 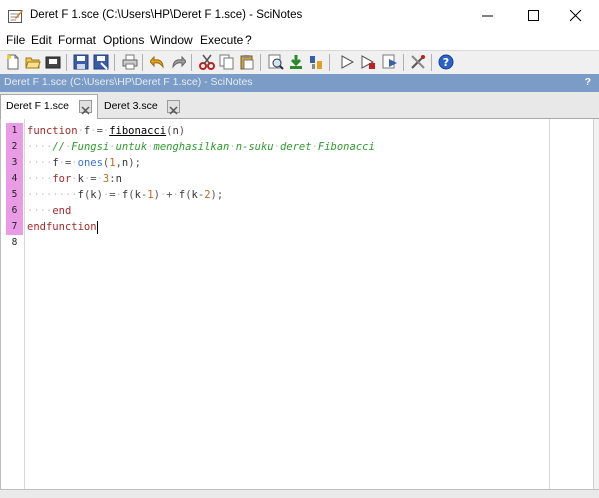 I want to click on execute-until-icon, so click(x=368, y=62).